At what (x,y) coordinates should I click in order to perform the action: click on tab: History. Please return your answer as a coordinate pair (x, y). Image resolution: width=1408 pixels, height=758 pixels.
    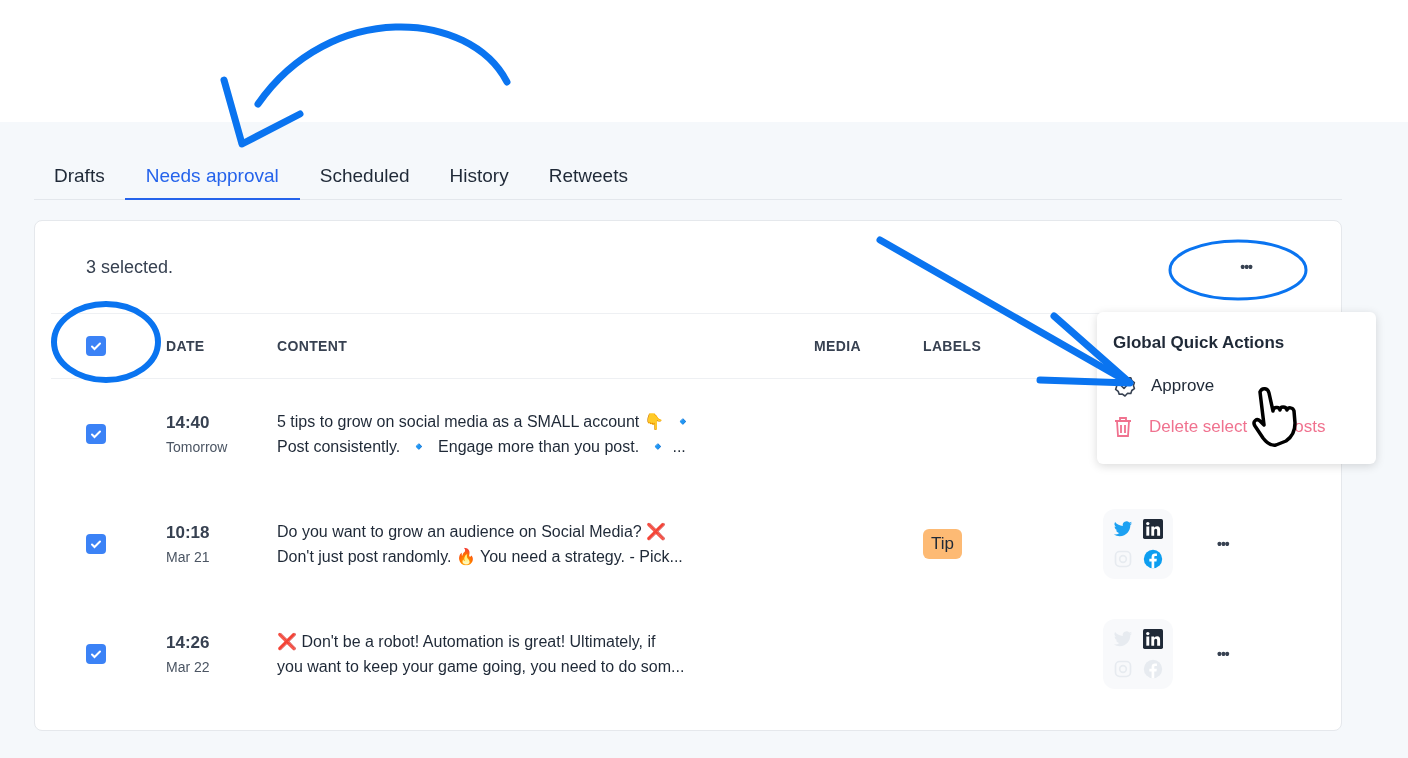
    Looking at the image, I should click on (479, 177).